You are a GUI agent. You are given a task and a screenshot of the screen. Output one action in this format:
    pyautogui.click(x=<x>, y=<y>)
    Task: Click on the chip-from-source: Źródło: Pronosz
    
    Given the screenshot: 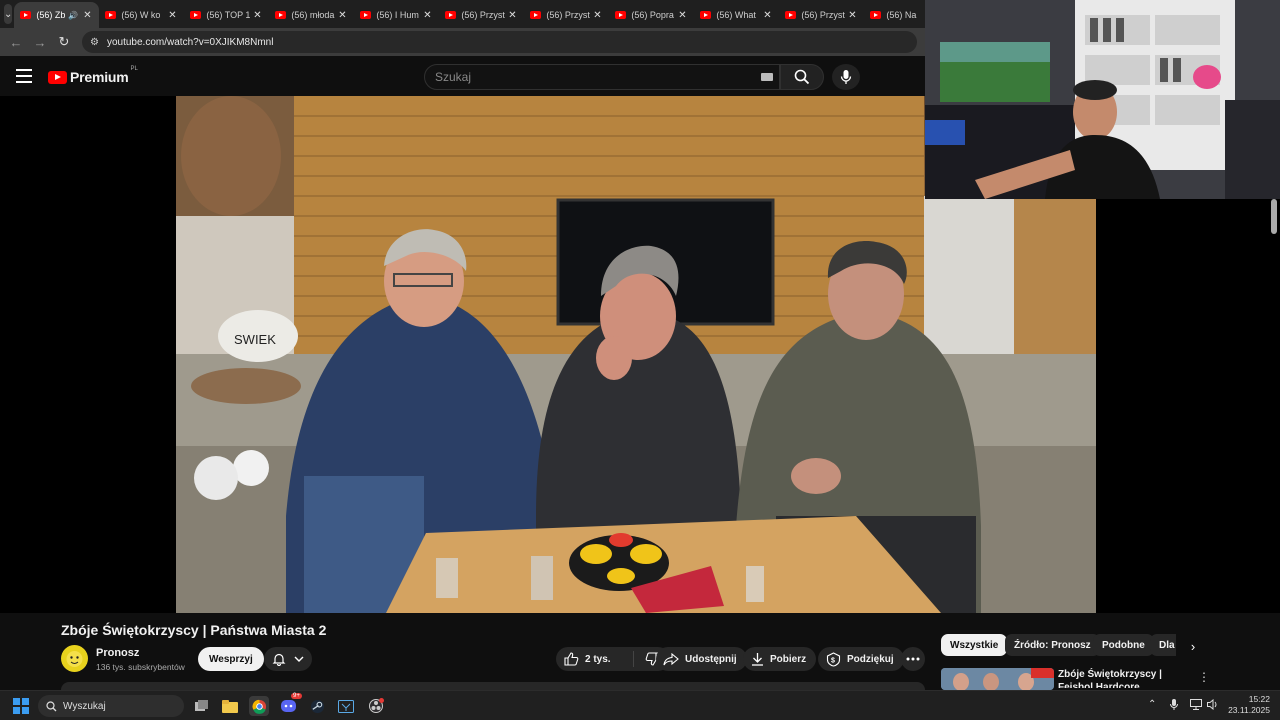 What is the action you would take?
    pyautogui.click(x=1052, y=645)
    